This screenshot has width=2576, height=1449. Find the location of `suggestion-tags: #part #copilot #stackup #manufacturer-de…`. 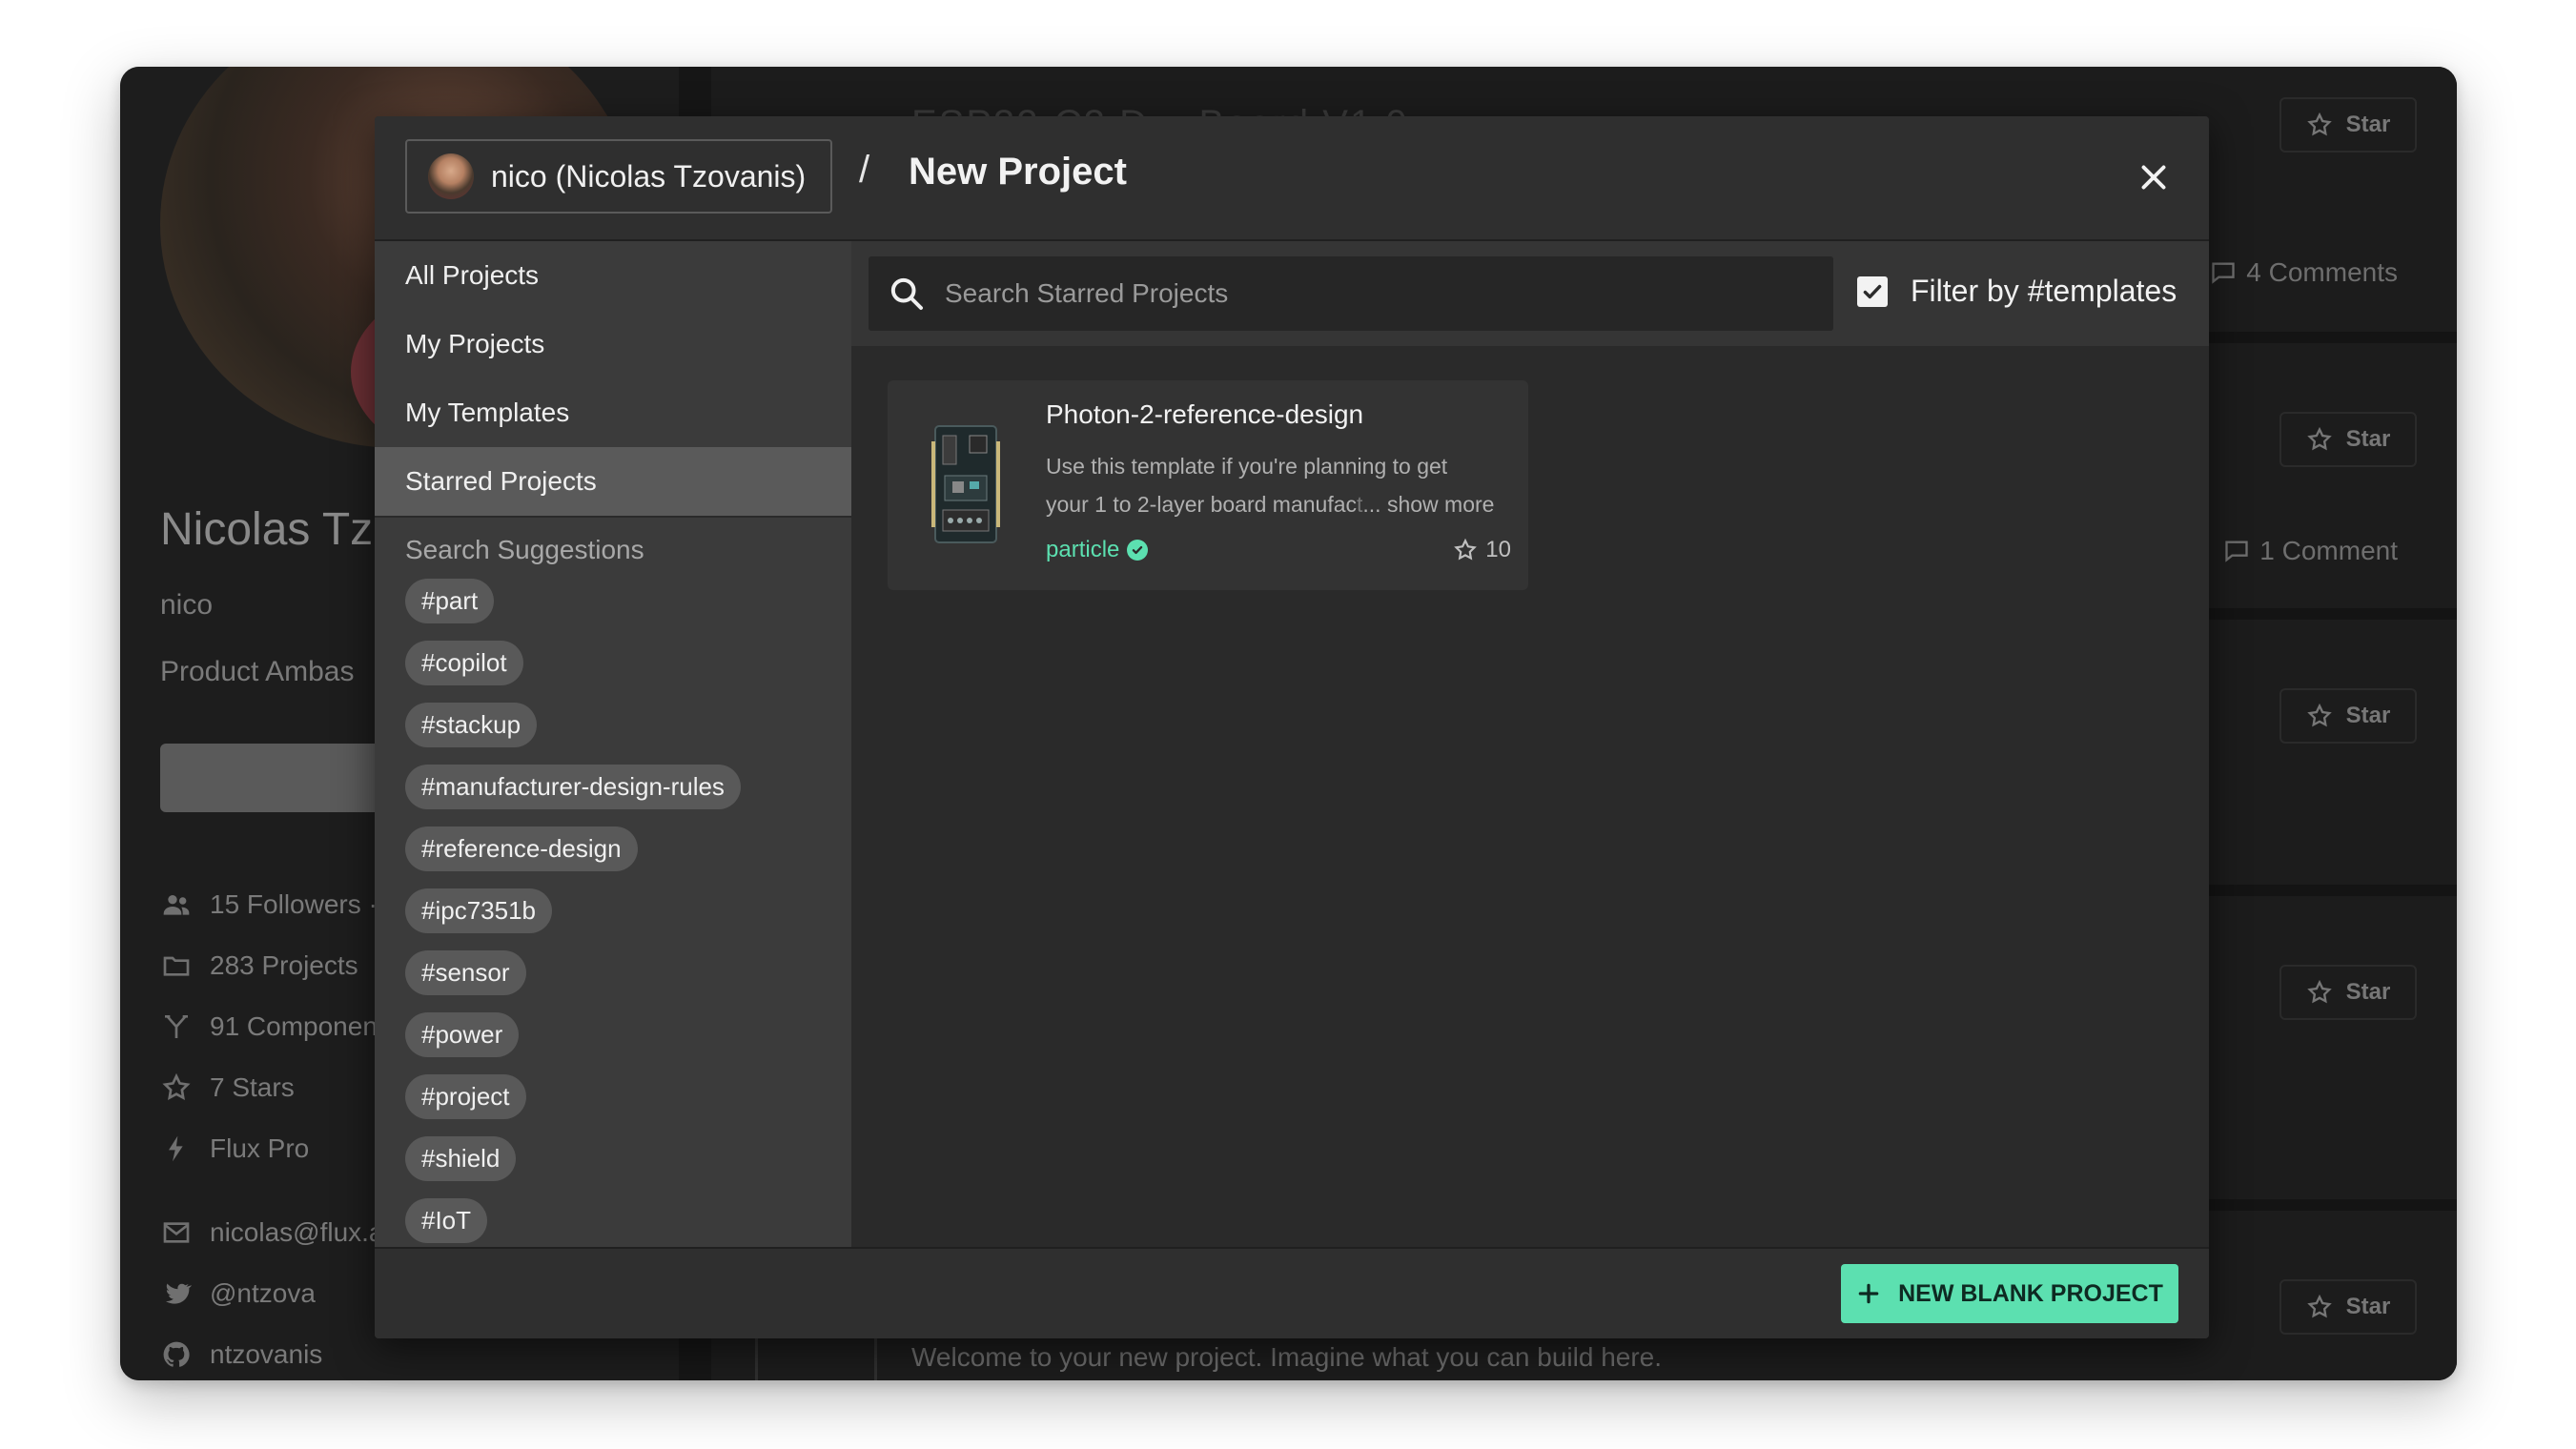

suggestion-tags: #part #copilot #stackup #manufacturer-de… is located at coordinates (613, 911).